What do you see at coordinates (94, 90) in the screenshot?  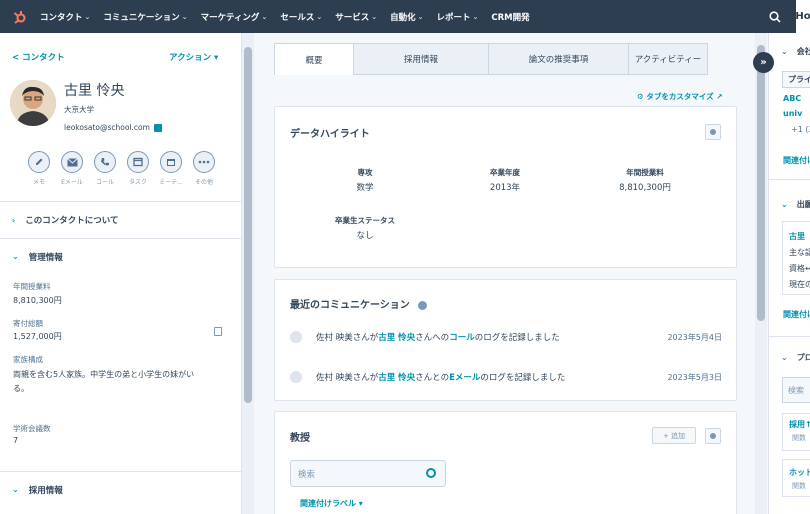 I see `contact-name: 古里 怜央` at bounding box center [94, 90].